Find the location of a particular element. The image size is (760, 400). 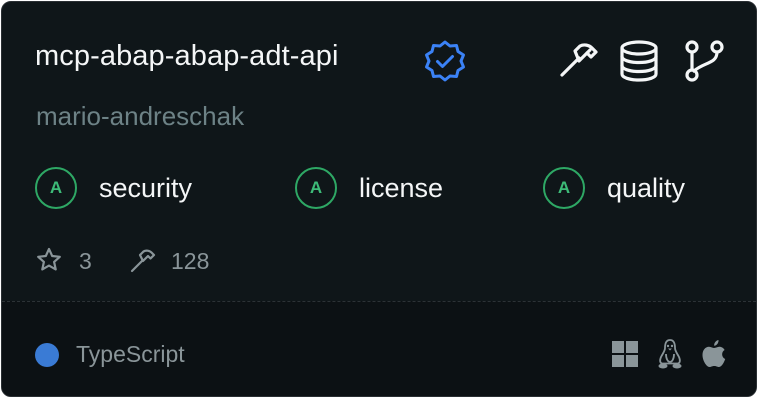

linux-icon is located at coordinates (670, 354).